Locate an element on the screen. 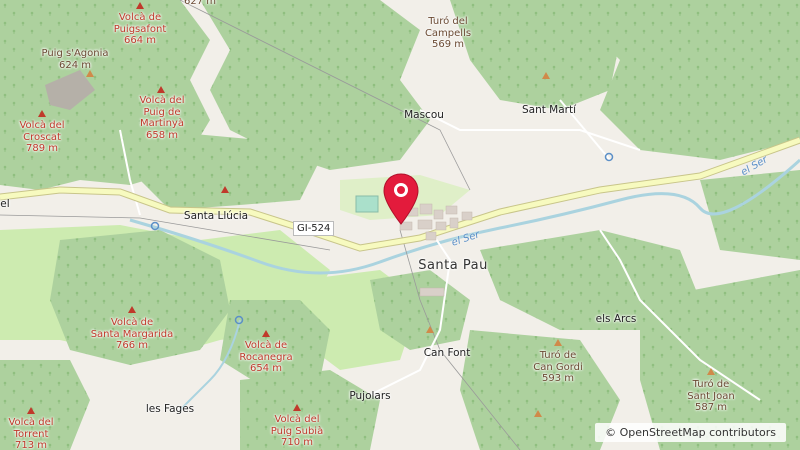  label-volca-de-rocanegra: Volcà de Rocanegra 654 m is located at coordinates (266, 357).